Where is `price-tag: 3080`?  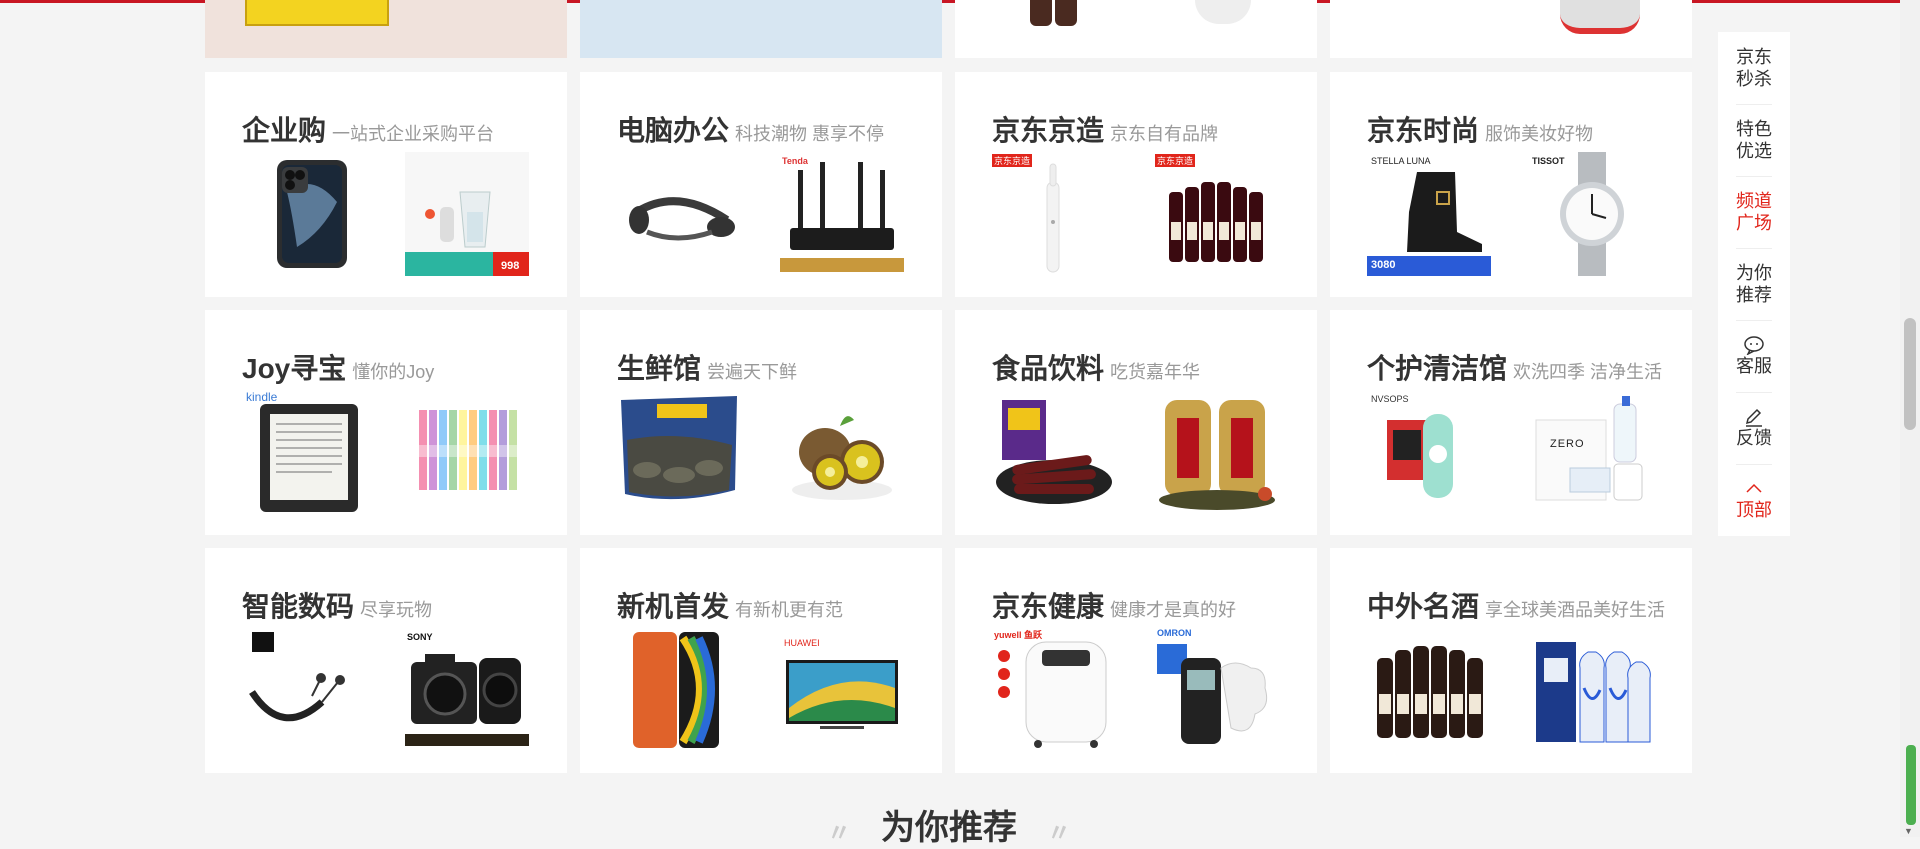
price-tag: 3080 is located at coordinates (1383, 265).